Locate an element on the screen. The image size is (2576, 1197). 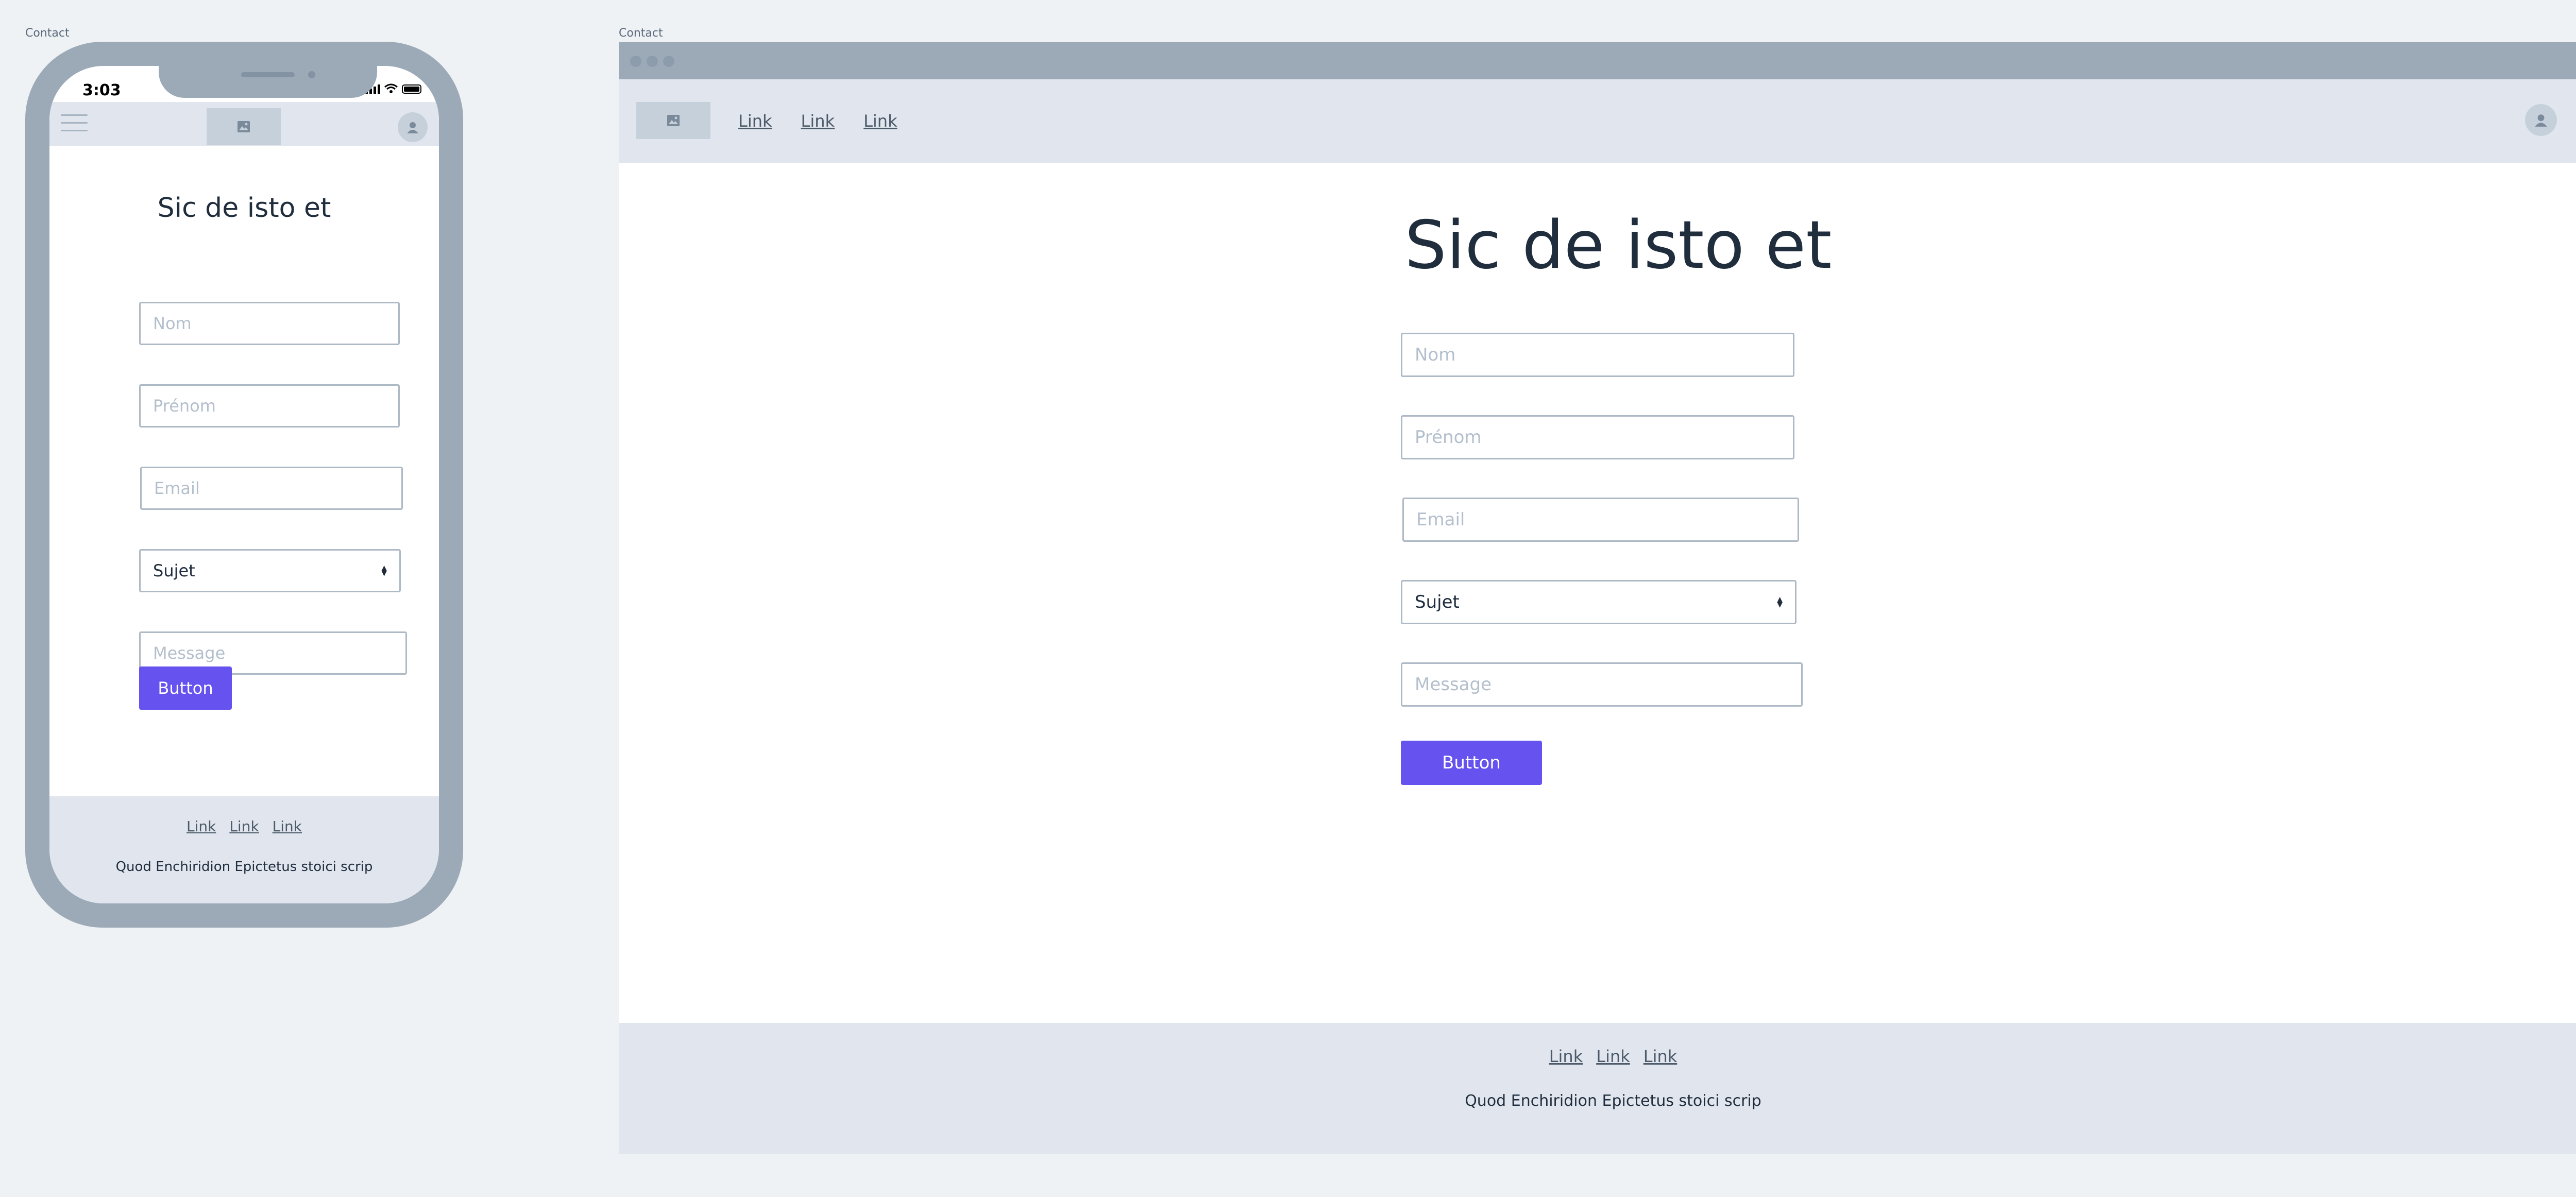
window-close-dot is located at coordinates (635, 61).